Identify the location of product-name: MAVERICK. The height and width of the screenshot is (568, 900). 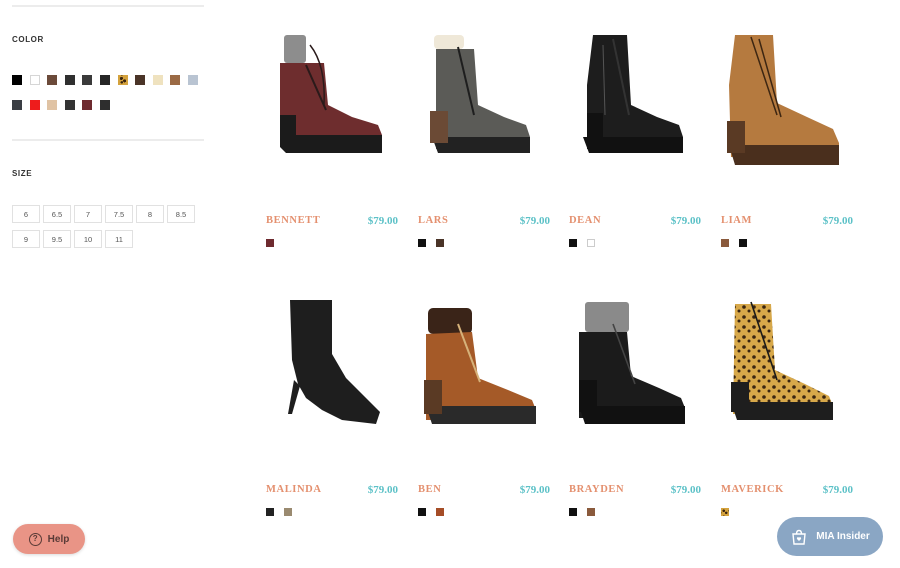
(752, 489).